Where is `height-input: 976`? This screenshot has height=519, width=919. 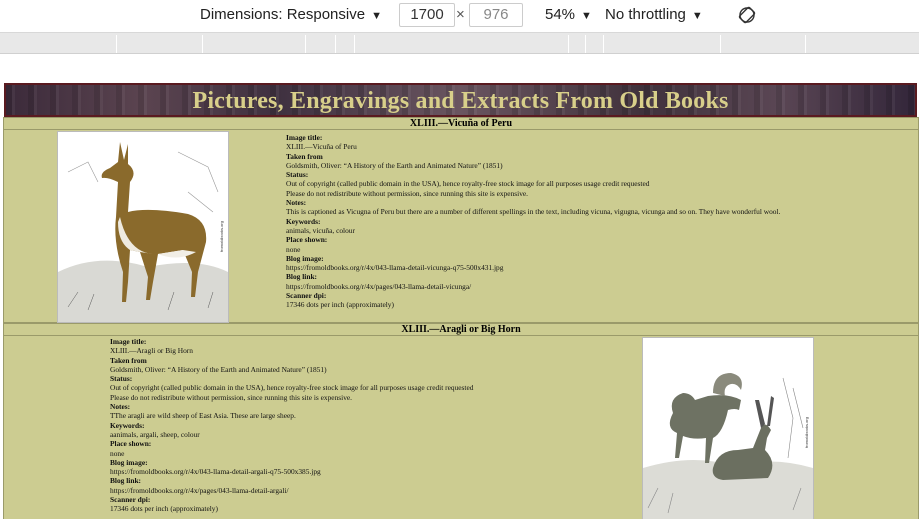 height-input: 976 is located at coordinates (496, 15).